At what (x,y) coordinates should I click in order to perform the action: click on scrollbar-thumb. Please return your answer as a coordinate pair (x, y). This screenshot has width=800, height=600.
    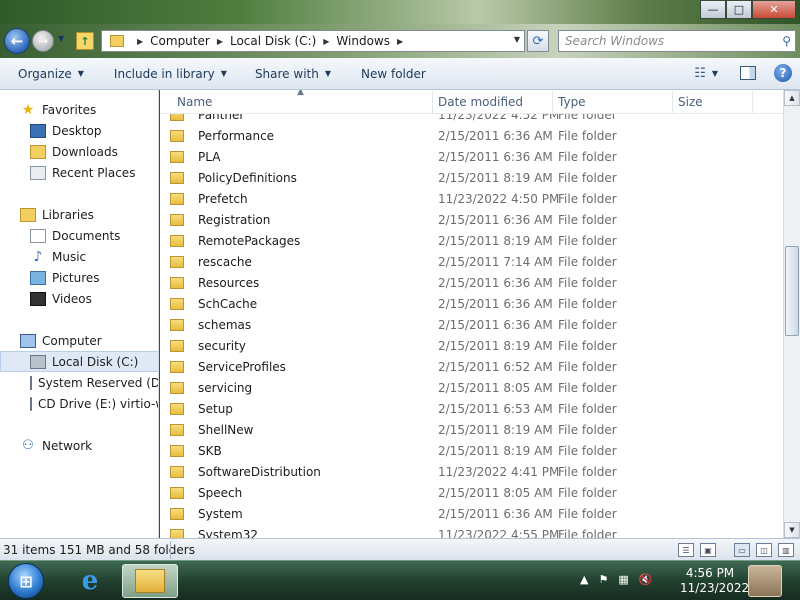
    Looking at the image, I should click on (792, 291).